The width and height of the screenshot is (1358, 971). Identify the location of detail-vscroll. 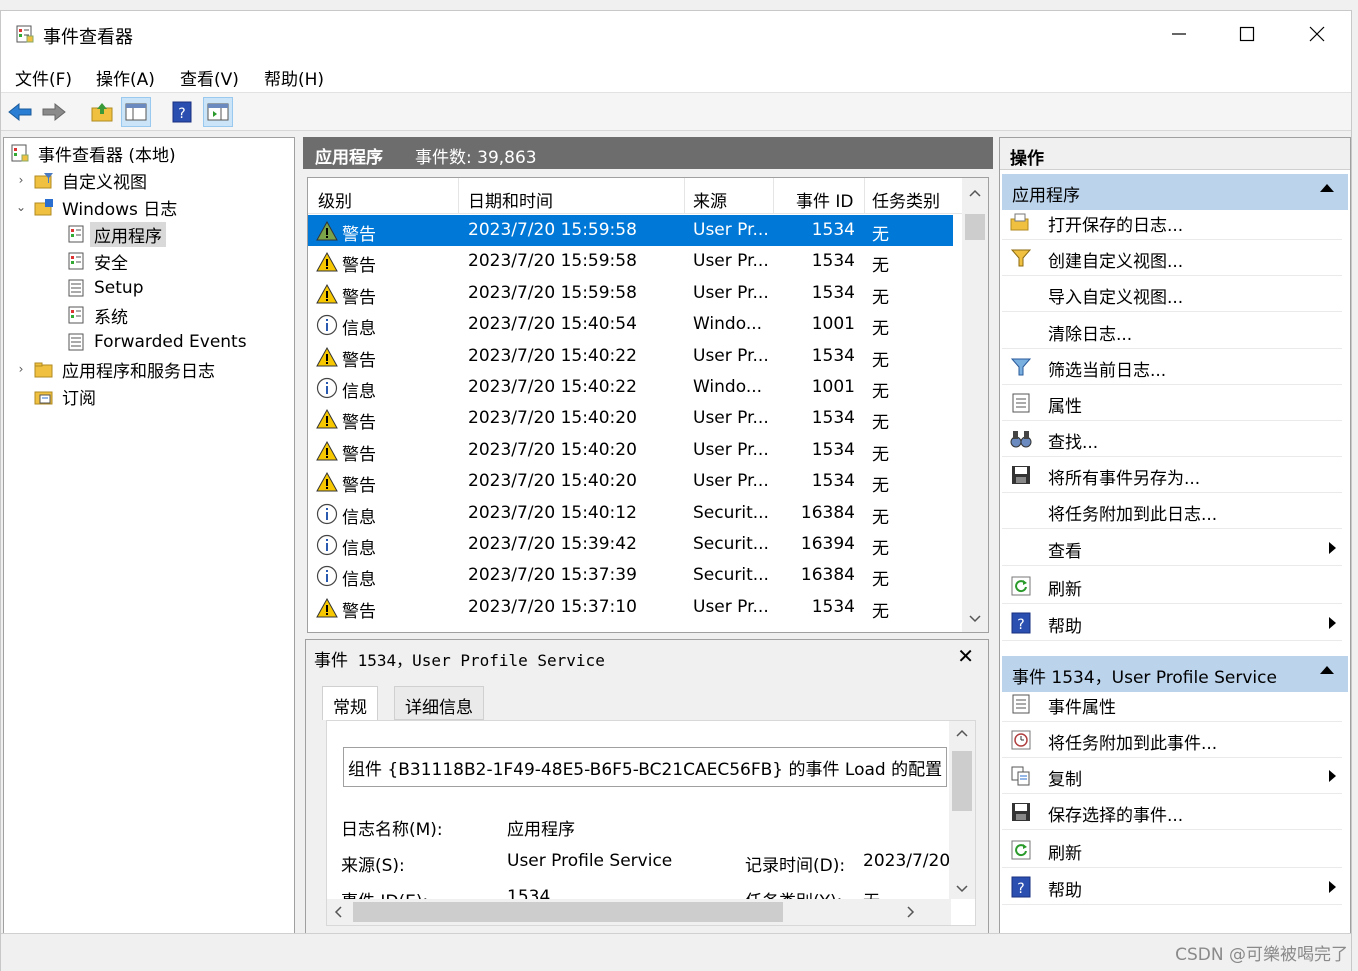
(962, 810).